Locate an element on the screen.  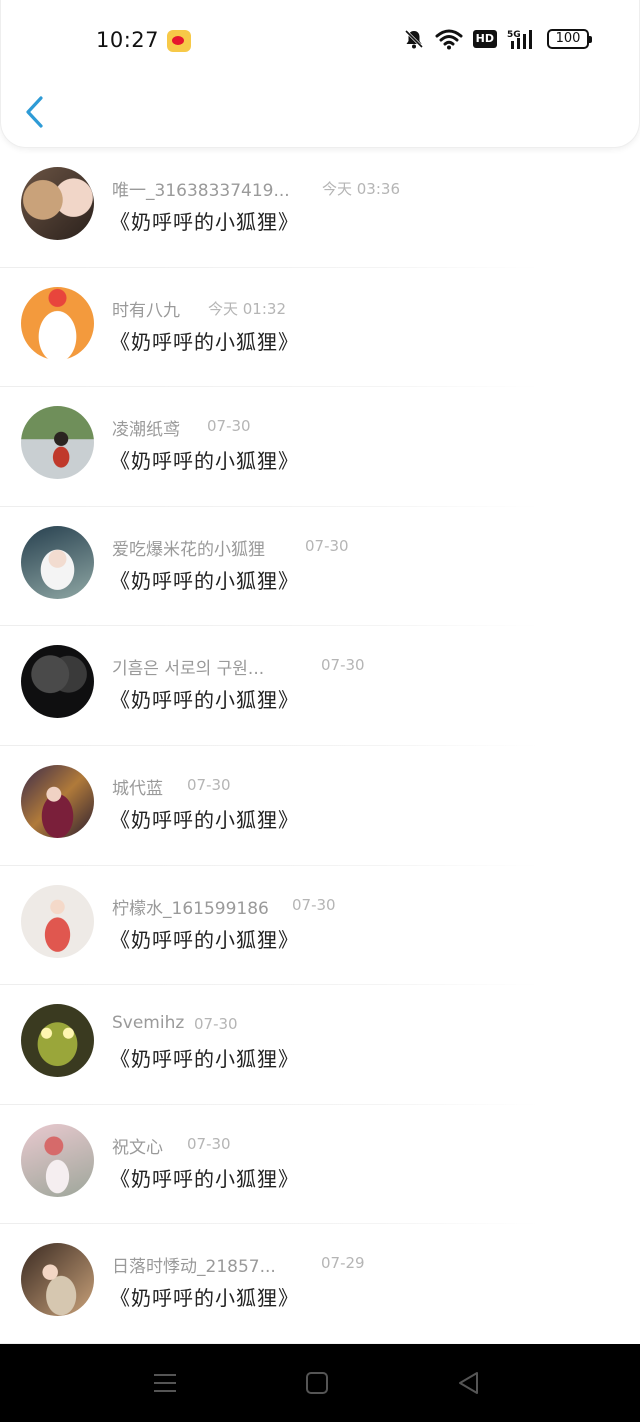
5g-signal-icon: 5G is located at coordinates (519, 39).